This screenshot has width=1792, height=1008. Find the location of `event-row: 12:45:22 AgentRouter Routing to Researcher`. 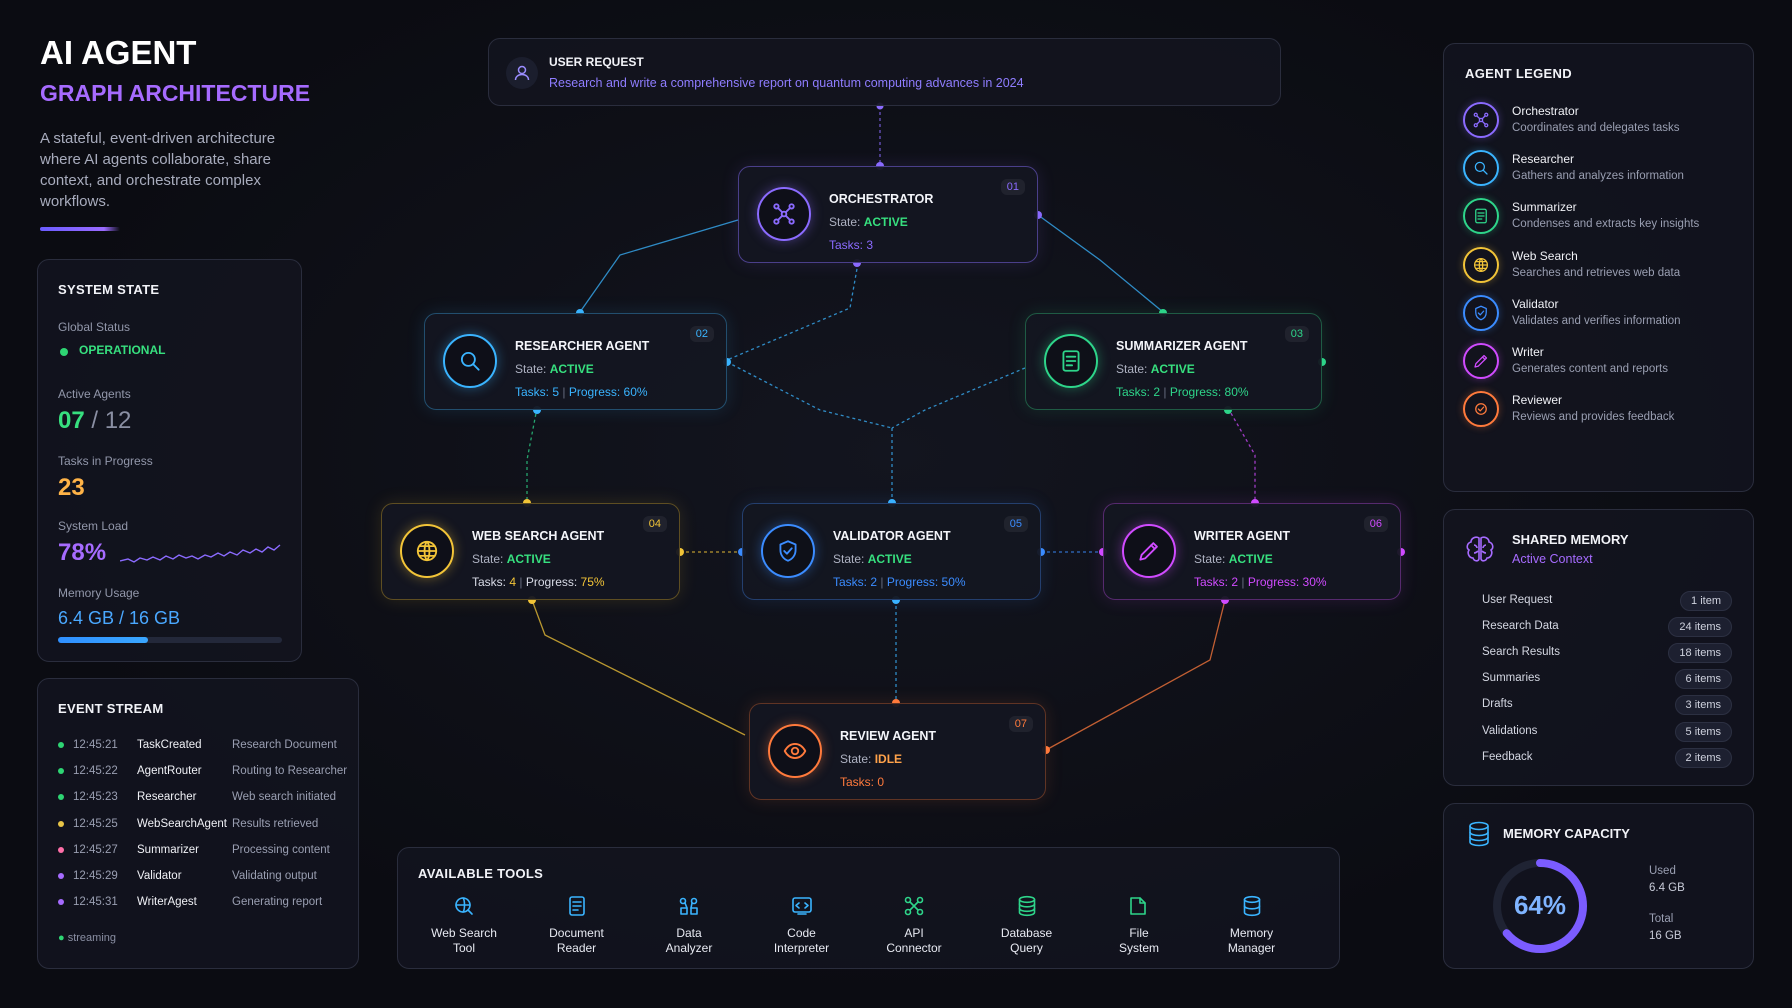

event-row: 12:45:22 AgentRouter Routing to Researcher is located at coordinates (202, 771).